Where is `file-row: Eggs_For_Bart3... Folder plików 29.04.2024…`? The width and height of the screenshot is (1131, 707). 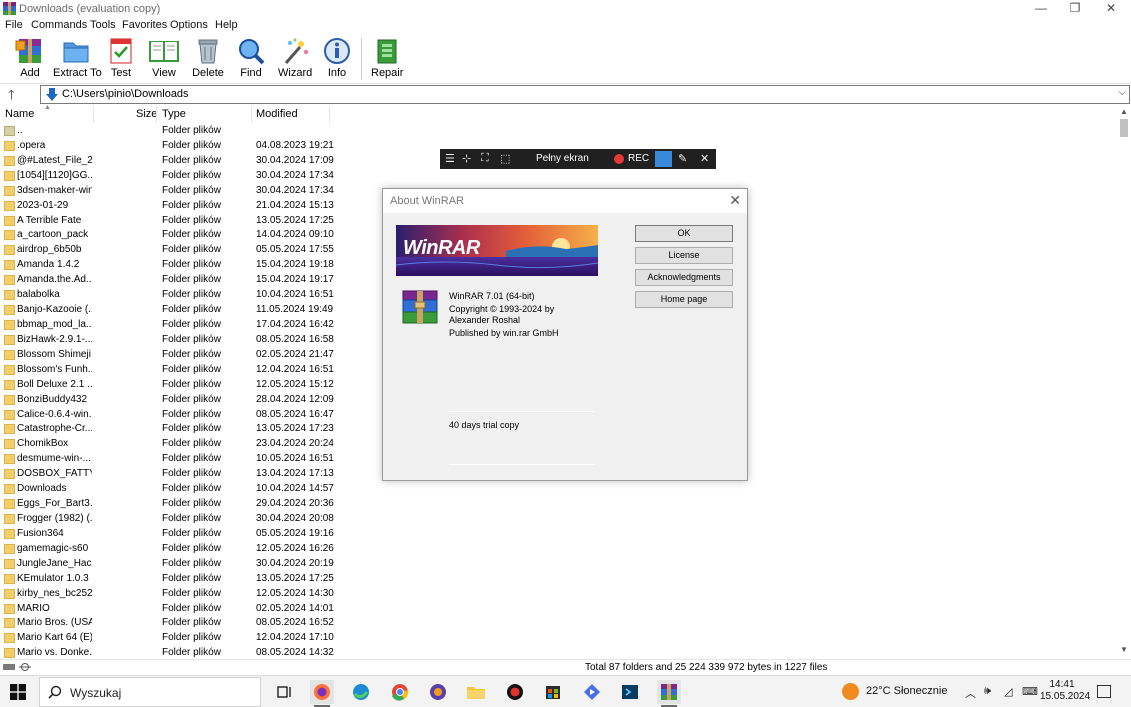 file-row: Eggs_For_Bart3... Folder plików 29.04.2024… is located at coordinates (167, 504).